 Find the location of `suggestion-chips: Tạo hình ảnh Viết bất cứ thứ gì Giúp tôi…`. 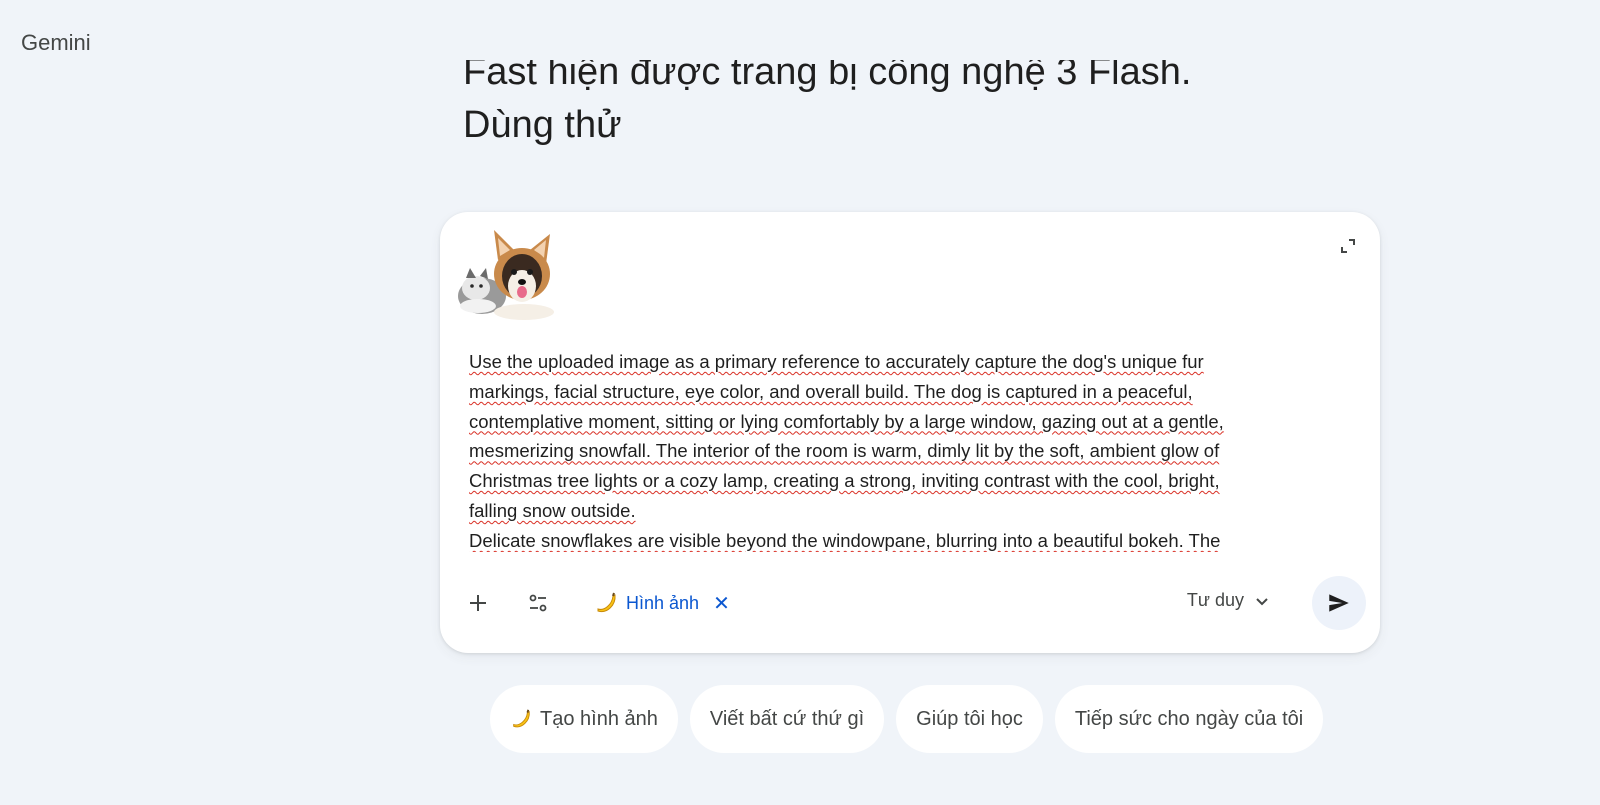

suggestion-chips: Tạo hình ảnh Viết bất cứ thứ gì Giúp tôi… is located at coordinates (907, 719).